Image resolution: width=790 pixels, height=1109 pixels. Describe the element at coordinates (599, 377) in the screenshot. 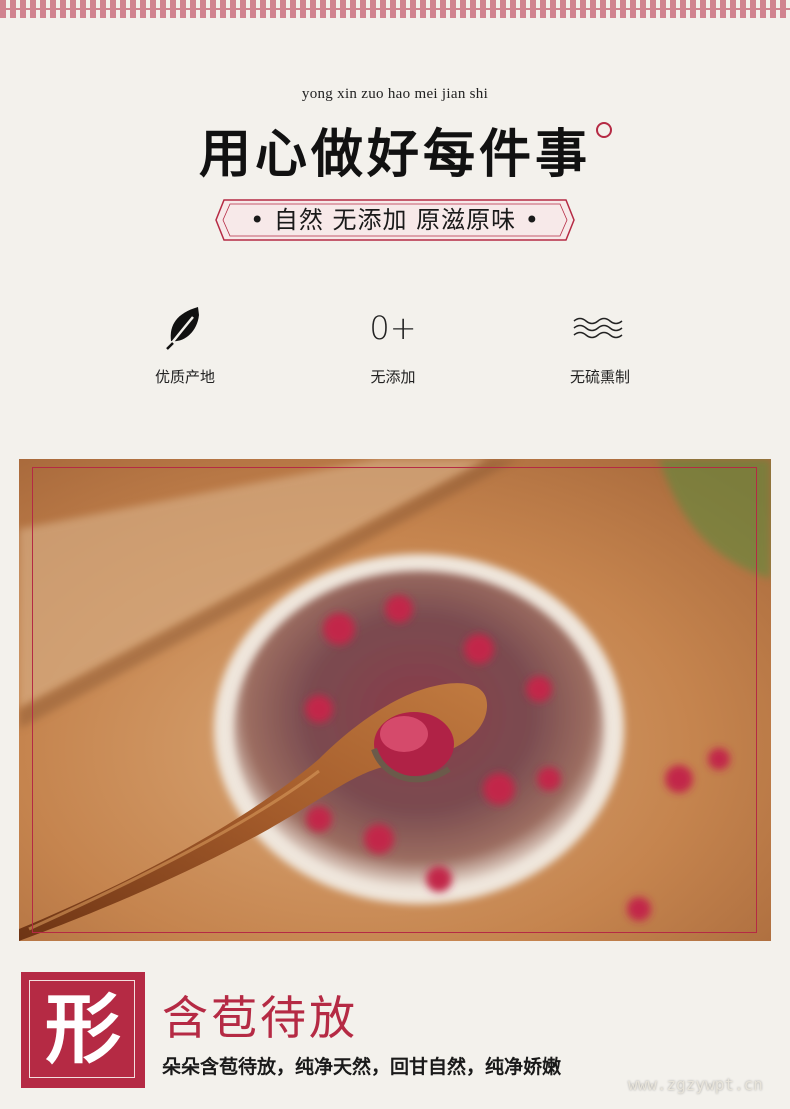

I see `feature-label: 无硫熏制` at that location.